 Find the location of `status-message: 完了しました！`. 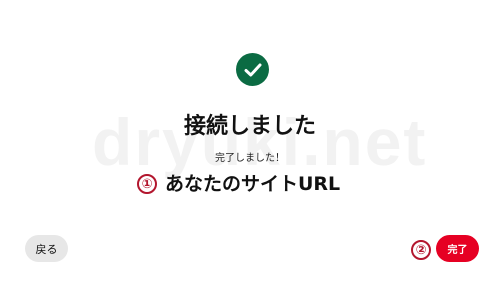

status-message: 完了しました！ is located at coordinates (250, 158).